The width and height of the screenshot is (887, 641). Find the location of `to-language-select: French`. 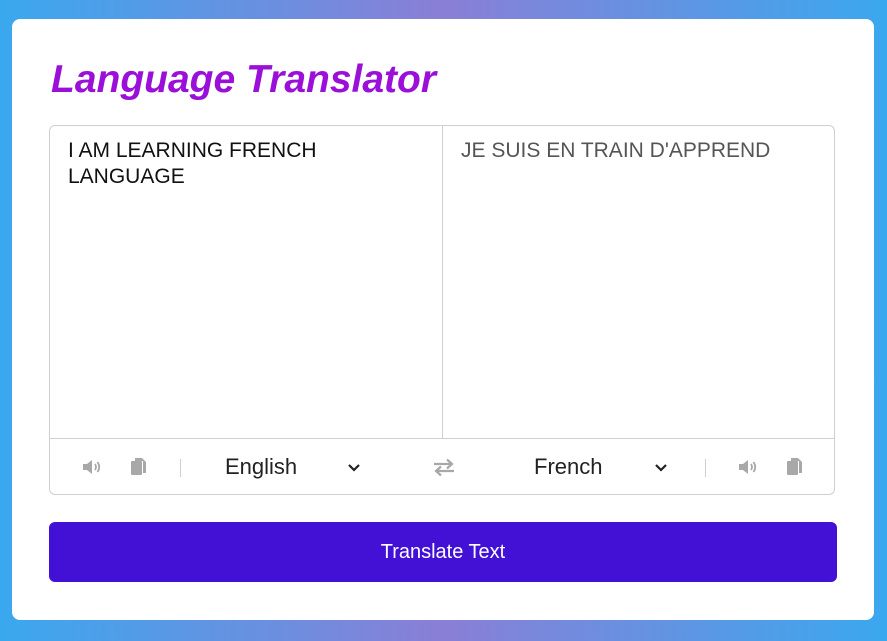

to-language-select: French is located at coordinates (604, 467).